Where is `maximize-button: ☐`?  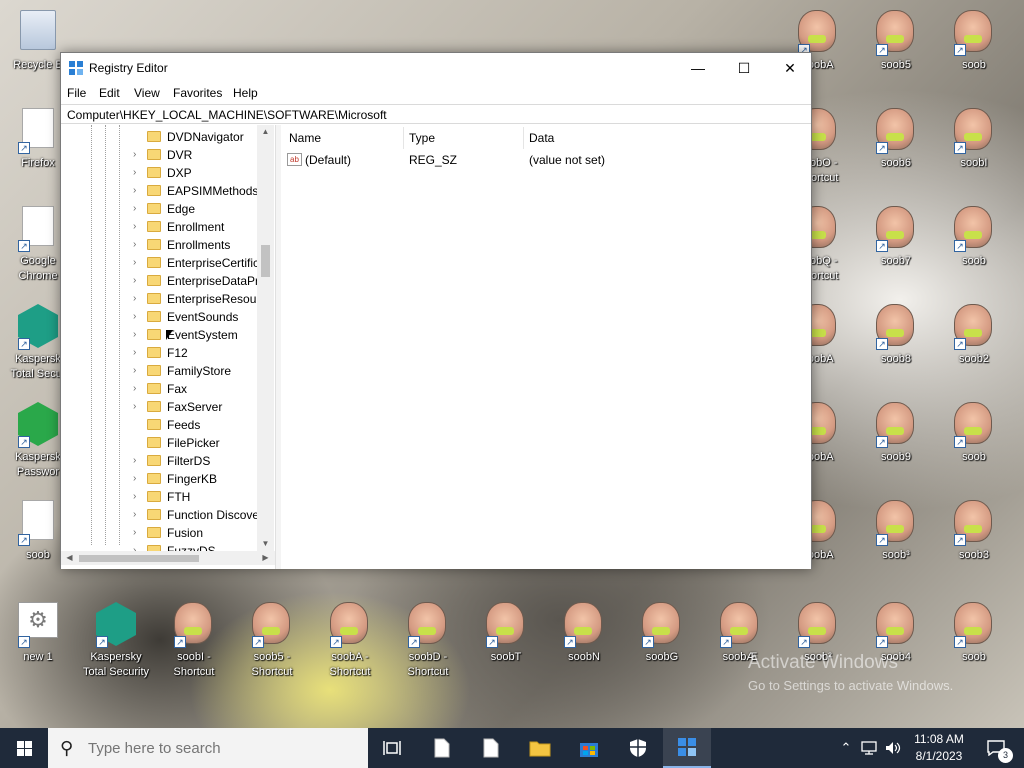
maximize-button: ☐ is located at coordinates (744, 68).